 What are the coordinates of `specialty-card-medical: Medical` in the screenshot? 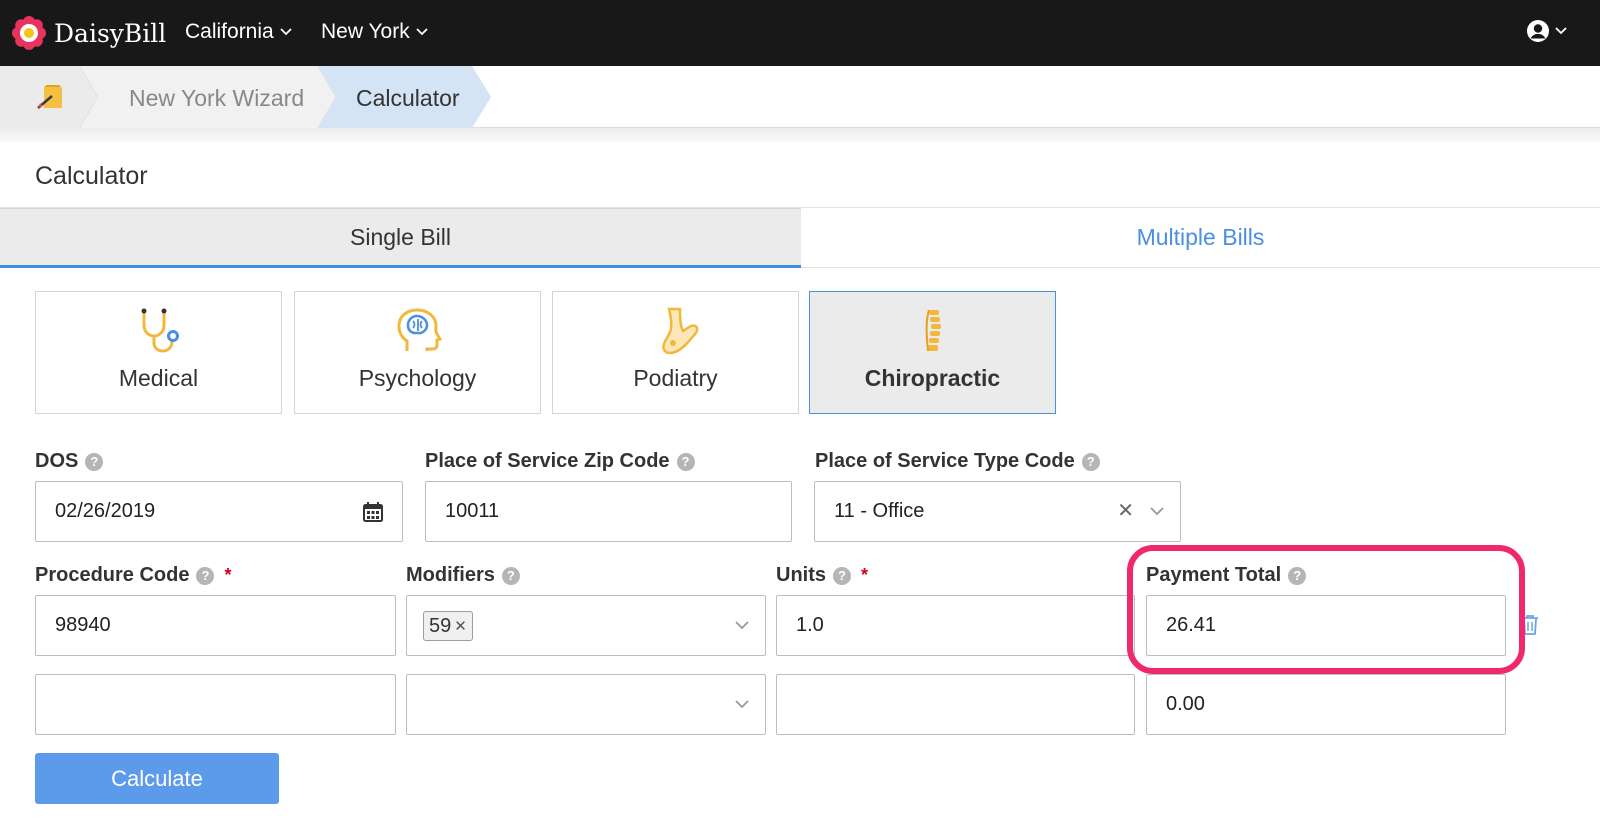 It's located at (158, 352).